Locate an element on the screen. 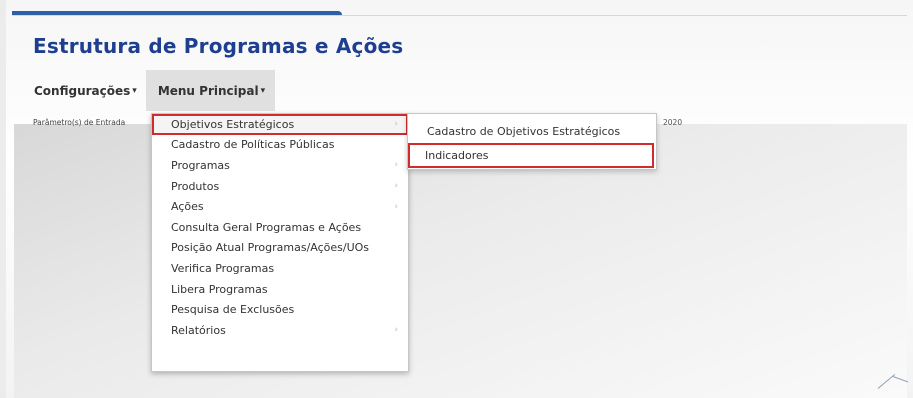  menu-configuracoes: Configurações ▾ is located at coordinates (85, 90).